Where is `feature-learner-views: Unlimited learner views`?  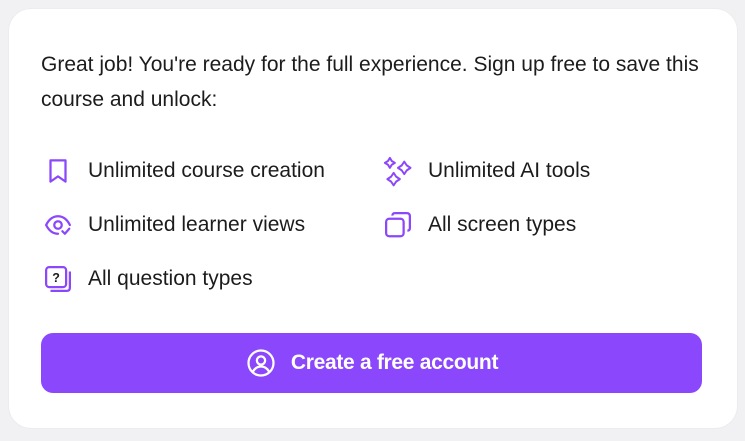 feature-learner-views: Unlimited learner views is located at coordinates (173, 225).